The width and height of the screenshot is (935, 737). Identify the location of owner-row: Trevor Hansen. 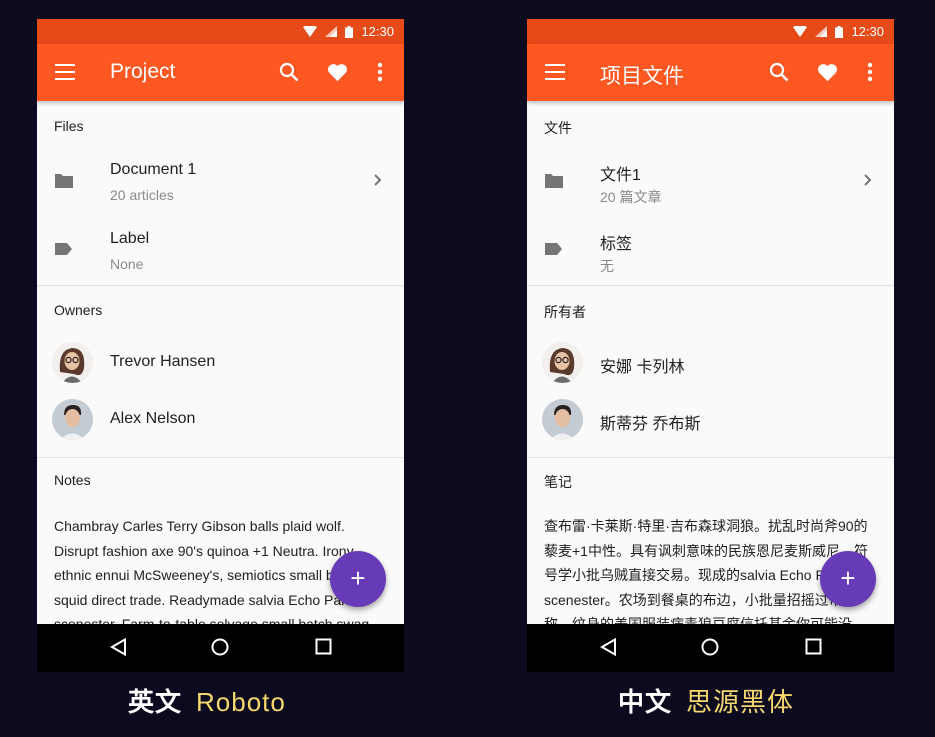
(220, 363).